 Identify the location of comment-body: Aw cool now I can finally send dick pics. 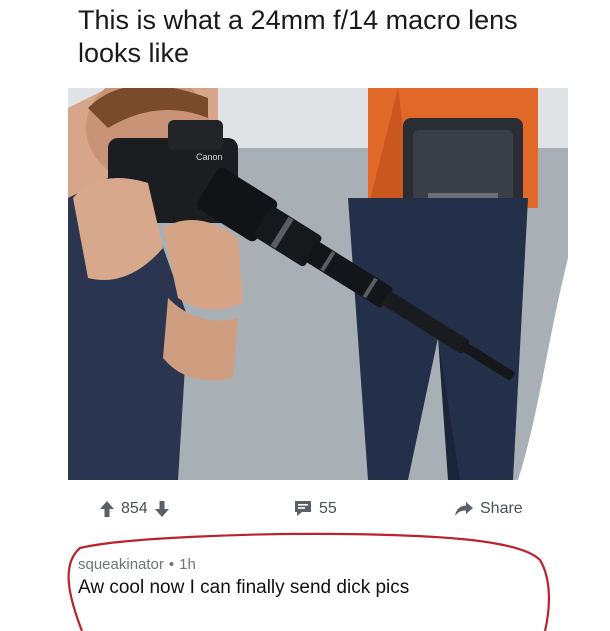
(244, 587).